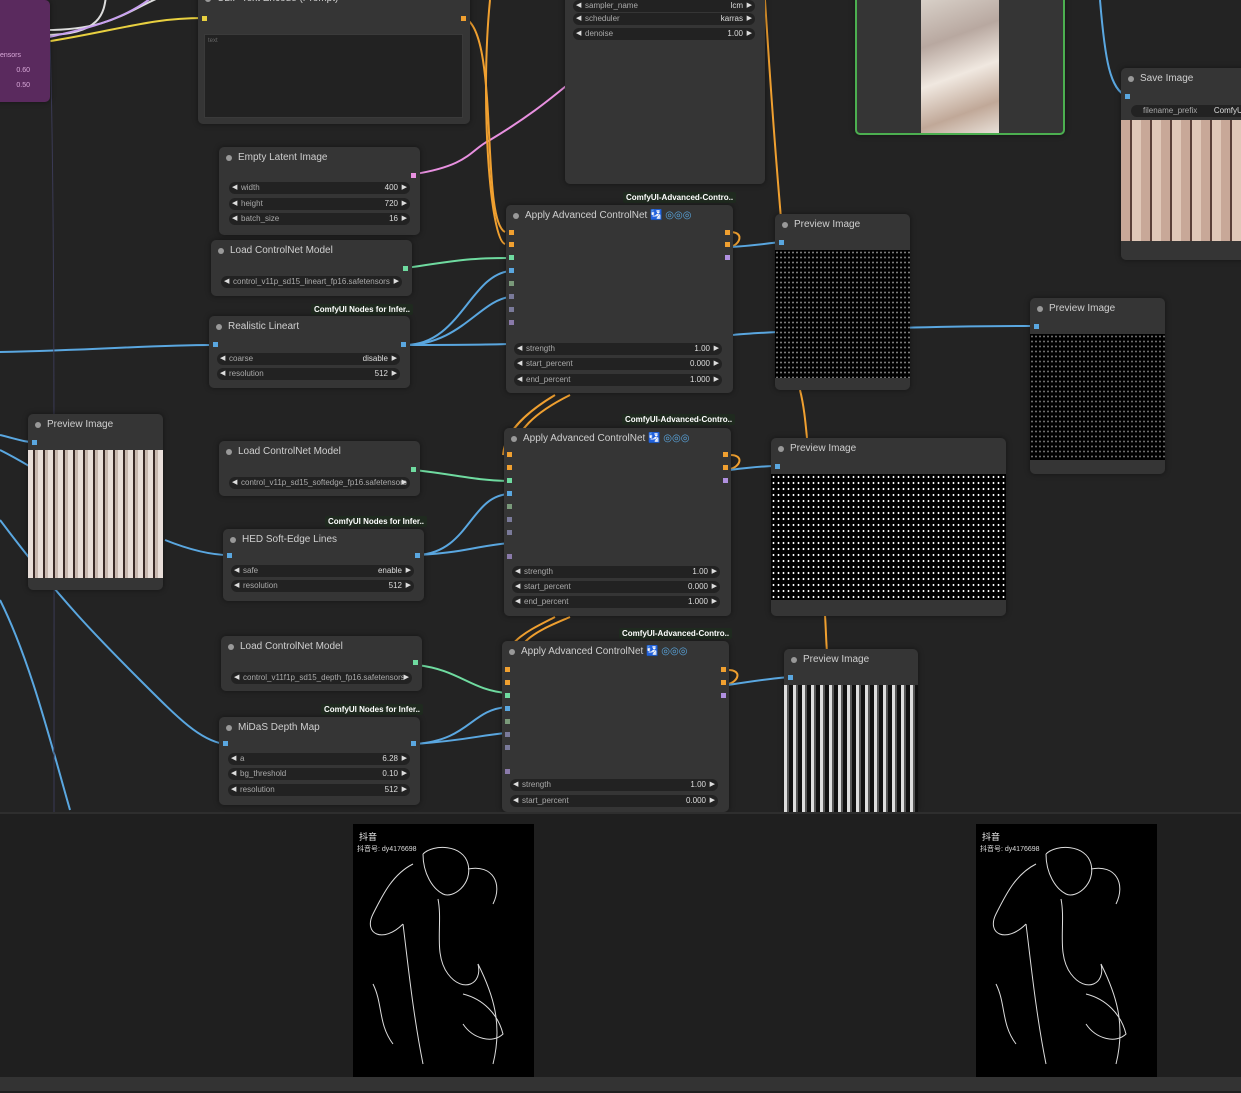 This screenshot has width=1241, height=1093. What do you see at coordinates (664, 34) in the screenshot?
I see `denoise-widget: ◀ denoise 1.00 ▶` at bounding box center [664, 34].